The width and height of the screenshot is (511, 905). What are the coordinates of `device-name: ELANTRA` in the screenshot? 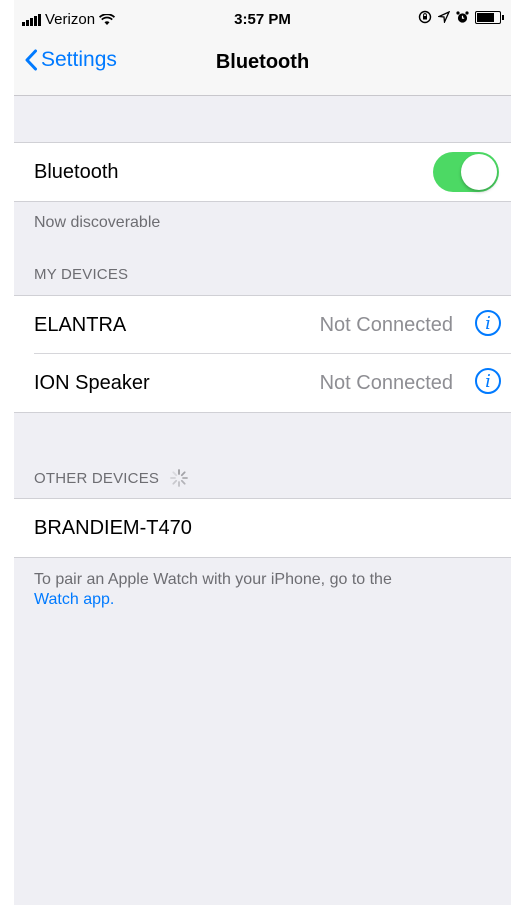 It's located at (80, 324).